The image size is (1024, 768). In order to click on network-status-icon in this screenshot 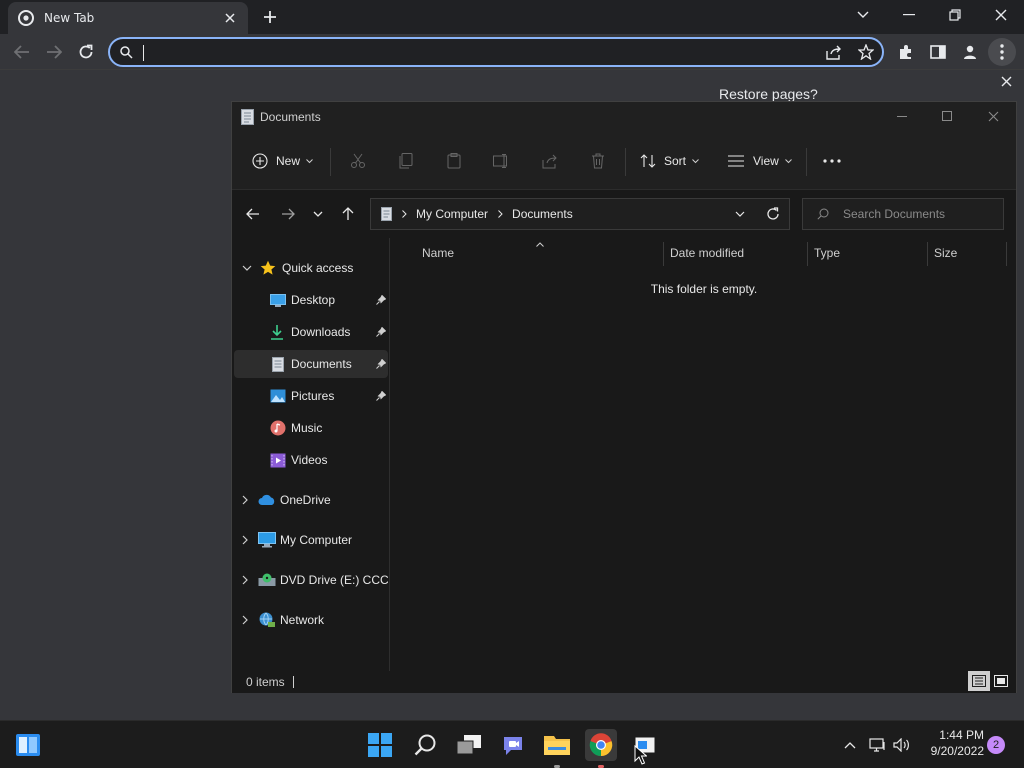, I will do `click(878, 745)`.